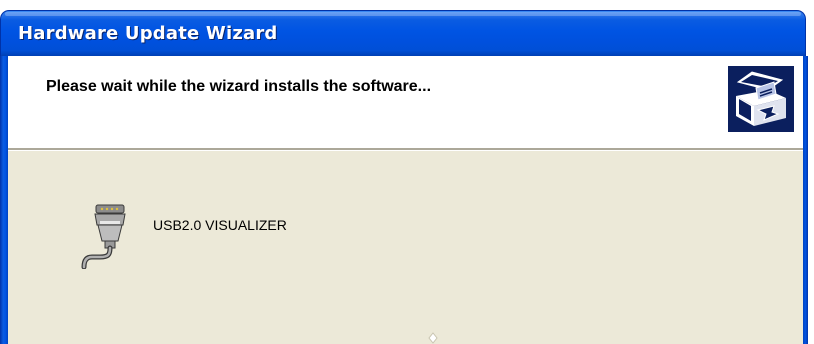 This screenshot has width=814, height=344. What do you see at coordinates (403, 14) in the screenshot?
I see `title-bar-highlight` at bounding box center [403, 14].